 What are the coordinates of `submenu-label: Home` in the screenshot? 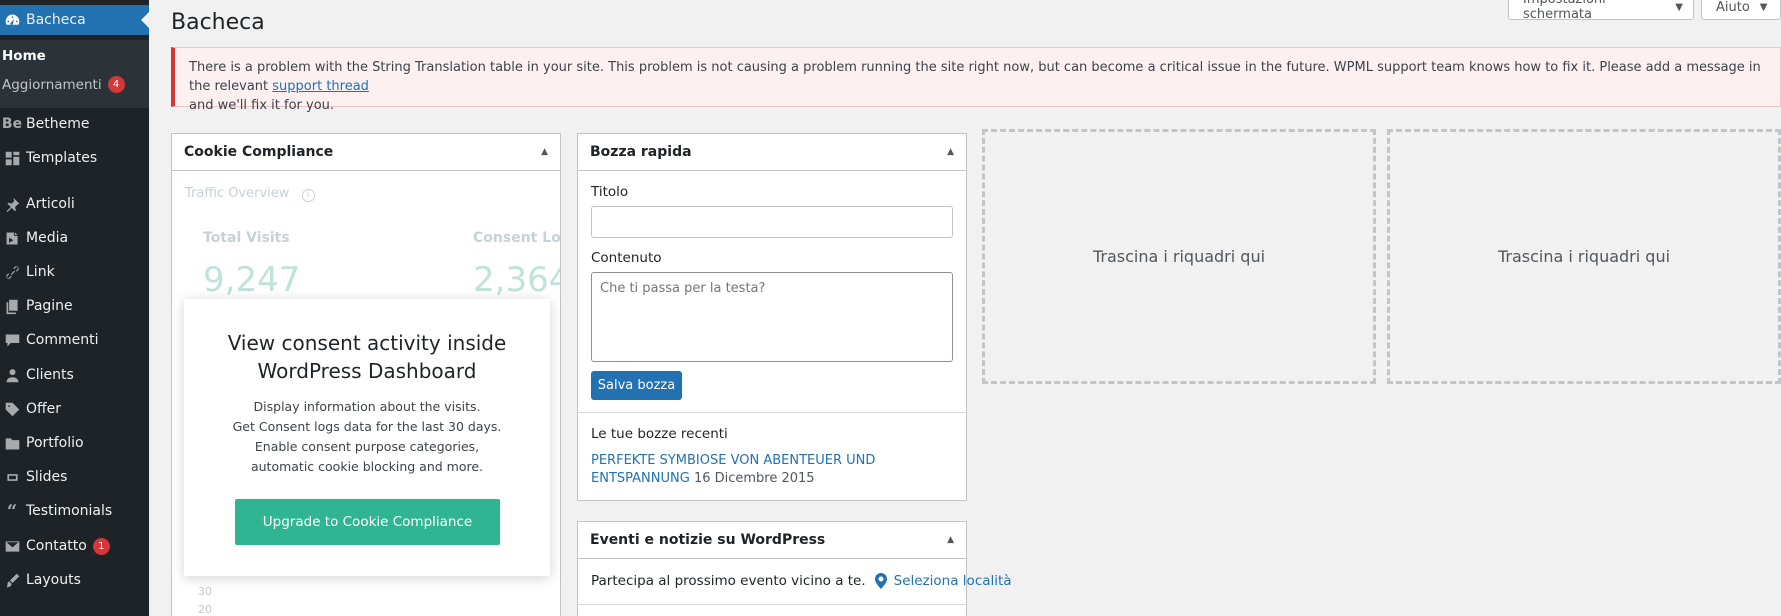 It's located at (24, 56).